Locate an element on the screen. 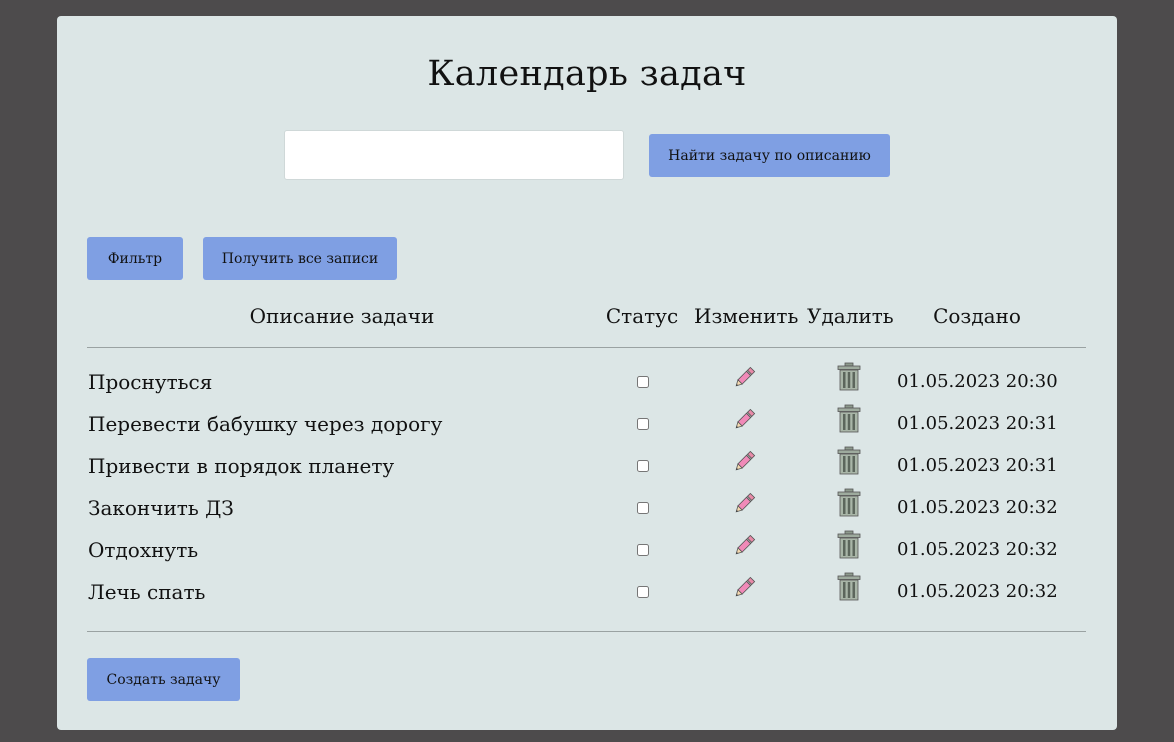  table-row: Лечь спать 01.05.2023 20:32 is located at coordinates (587, 593).